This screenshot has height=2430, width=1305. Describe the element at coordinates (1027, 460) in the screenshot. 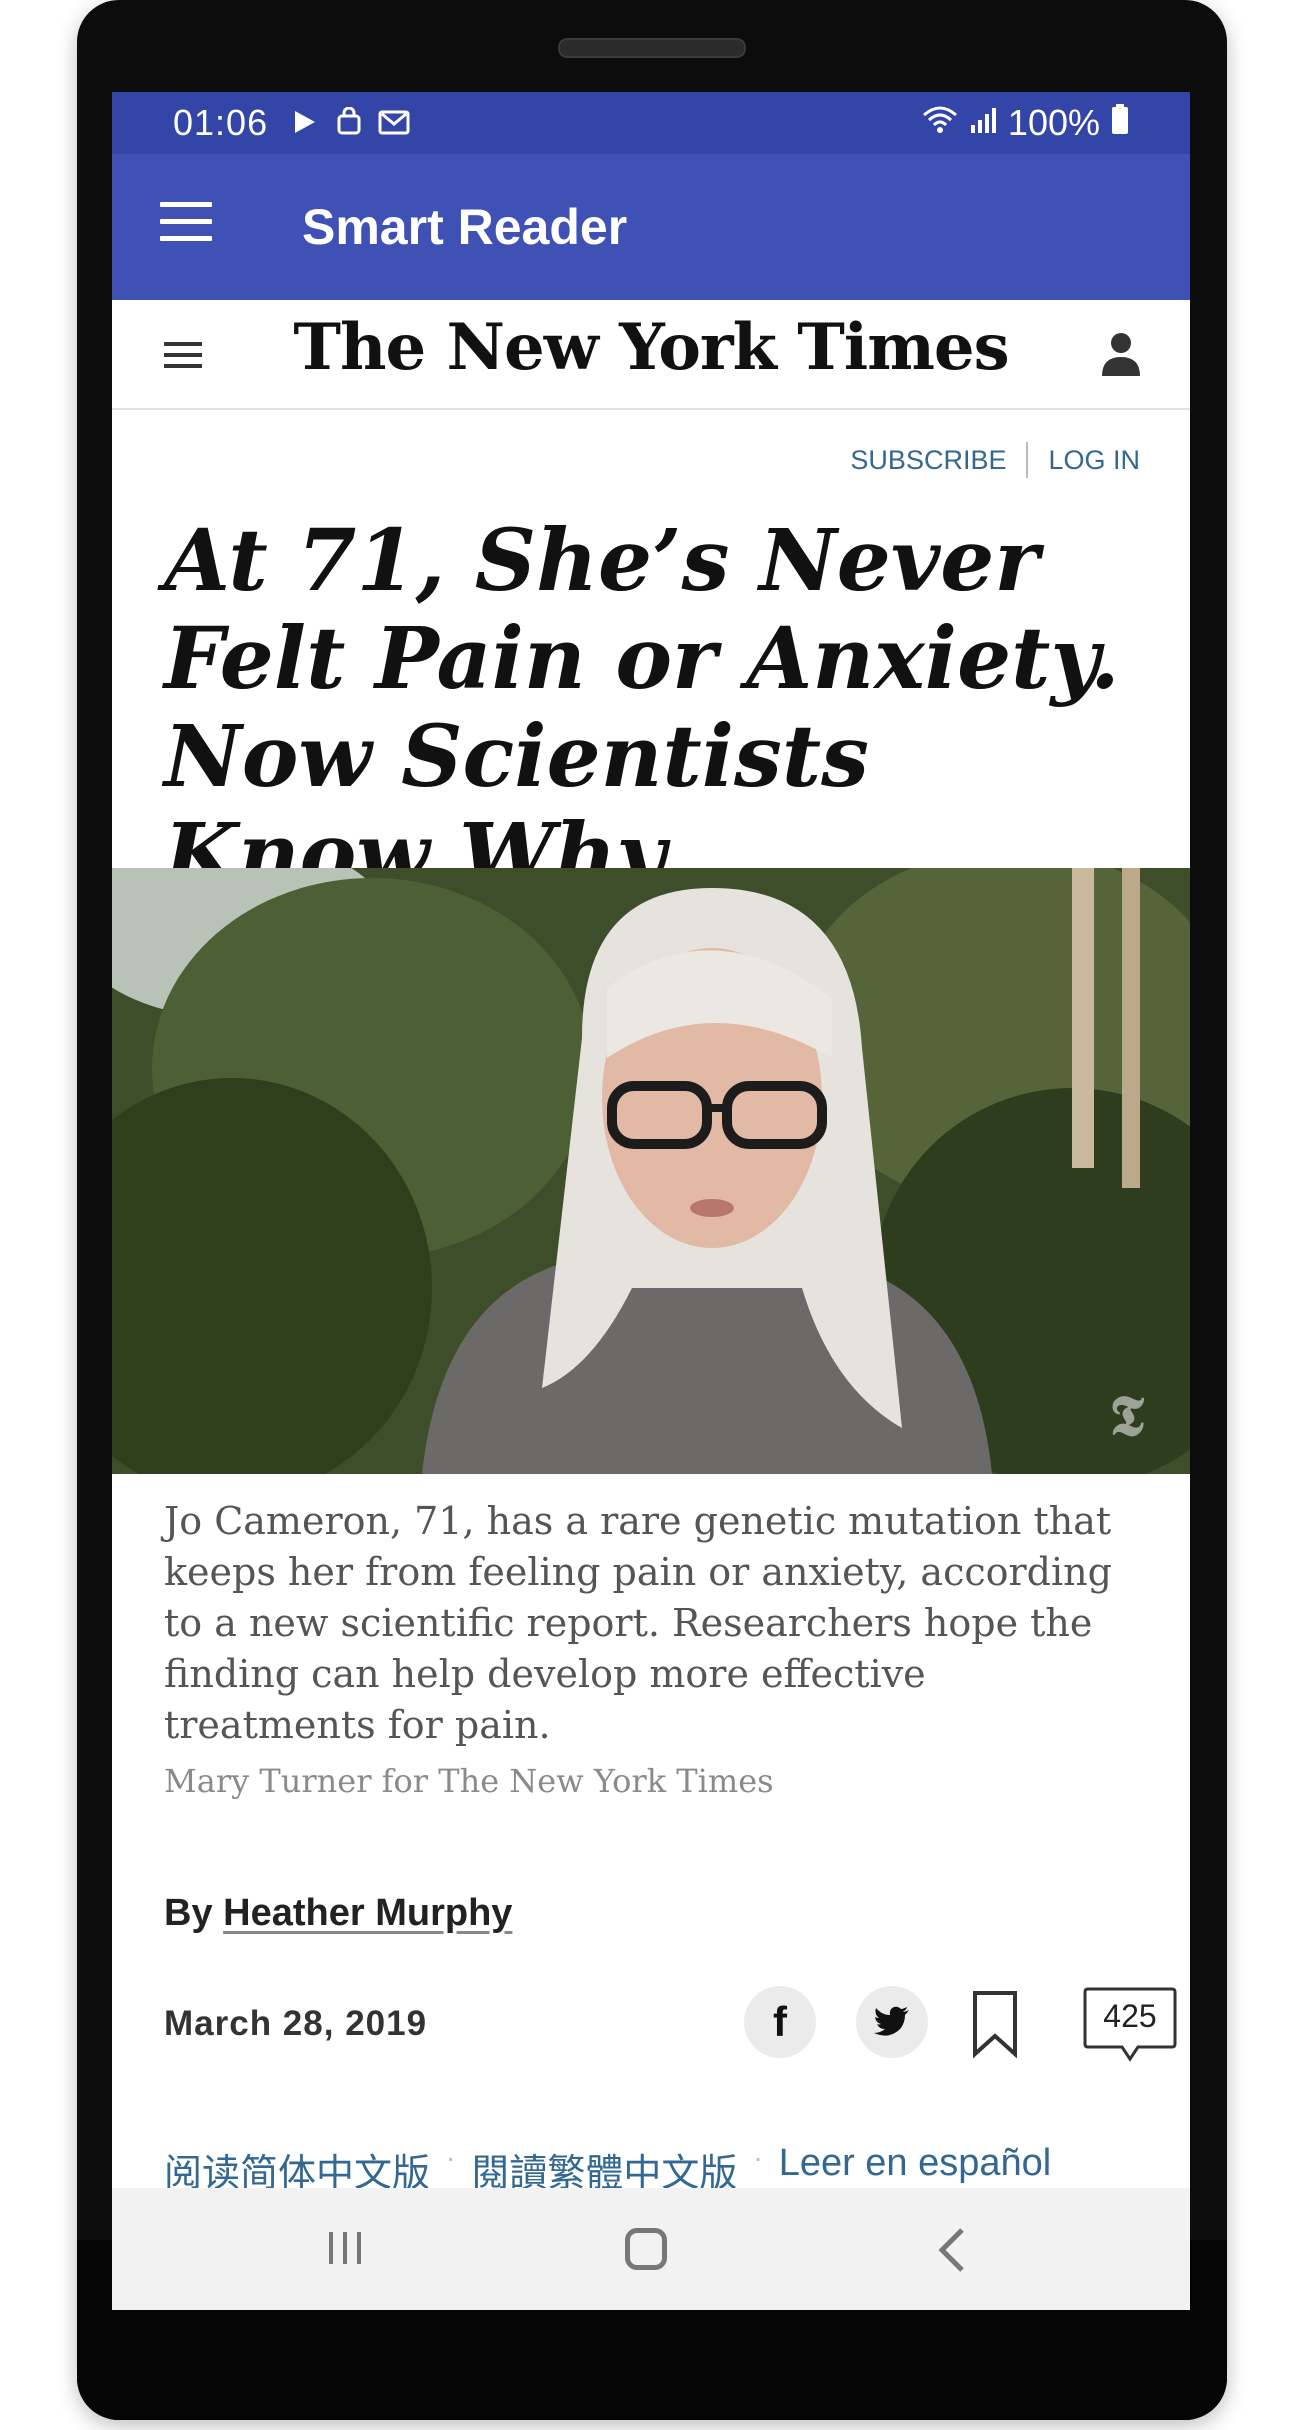

I see `link-divider` at that location.